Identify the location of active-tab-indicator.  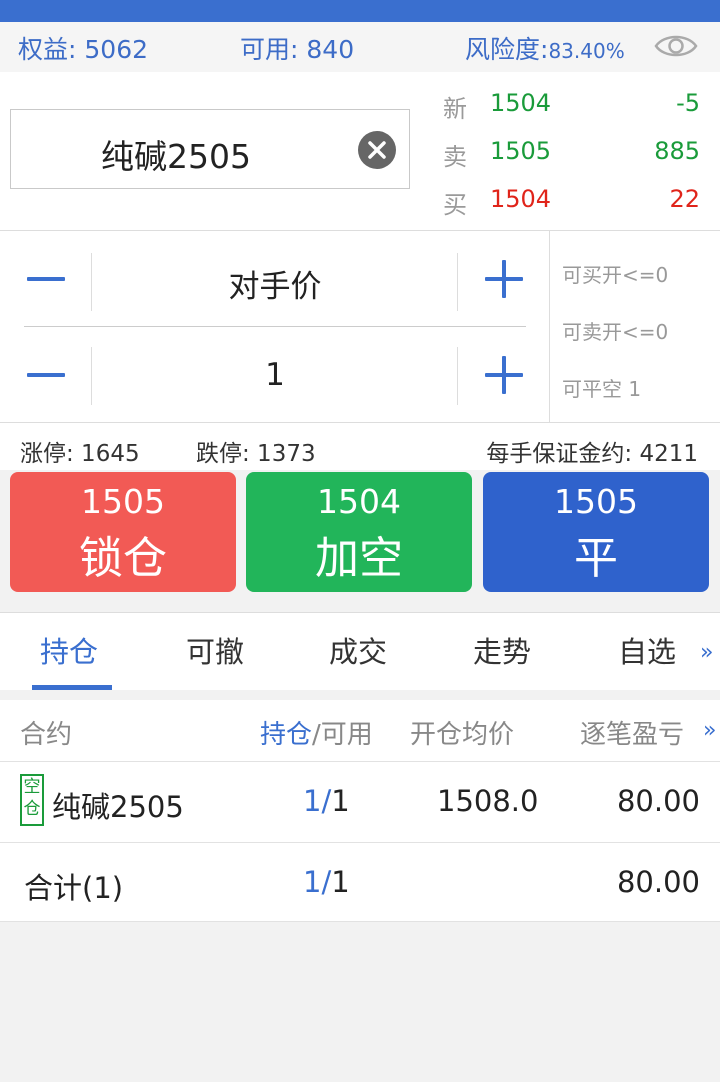
(72, 687).